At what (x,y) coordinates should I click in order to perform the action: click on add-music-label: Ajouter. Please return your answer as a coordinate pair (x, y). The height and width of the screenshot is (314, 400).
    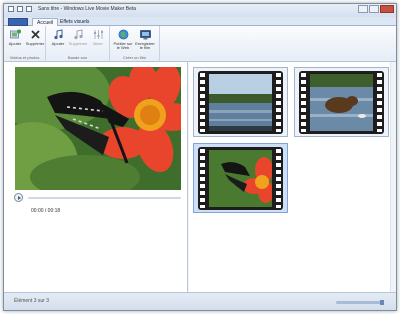
    Looking at the image, I should click on (58, 43).